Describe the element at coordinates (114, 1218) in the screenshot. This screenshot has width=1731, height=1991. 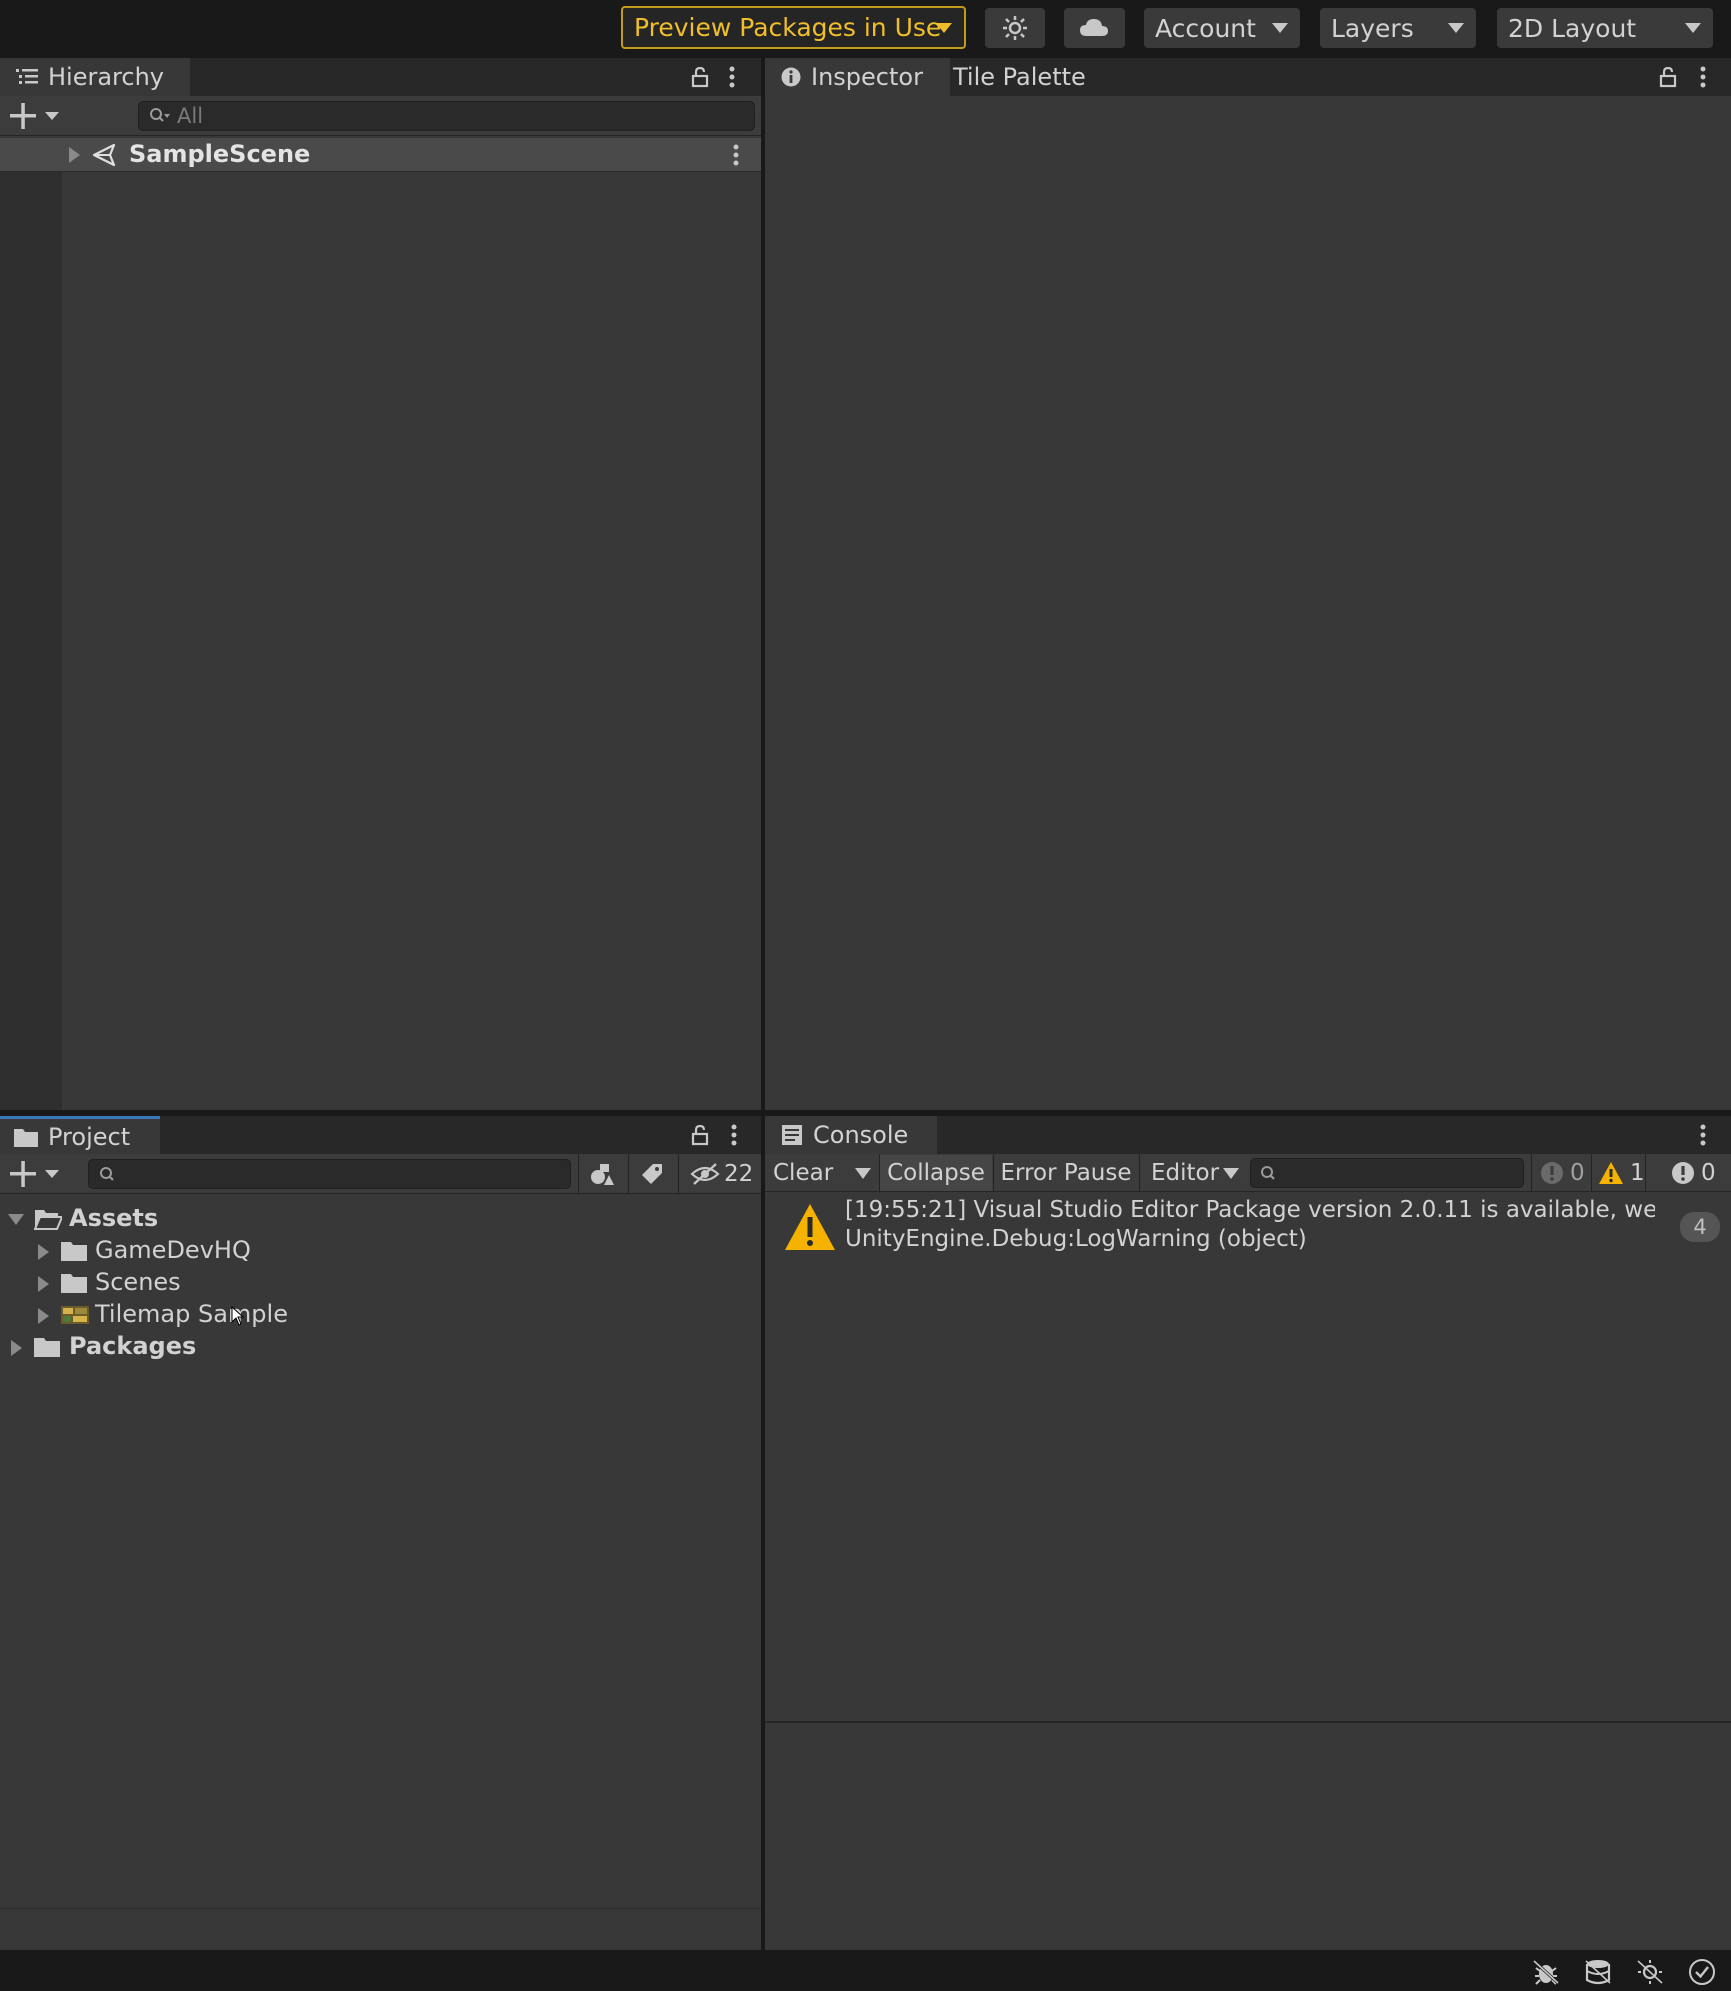
I see `tree-label-assets: Assets` at that location.